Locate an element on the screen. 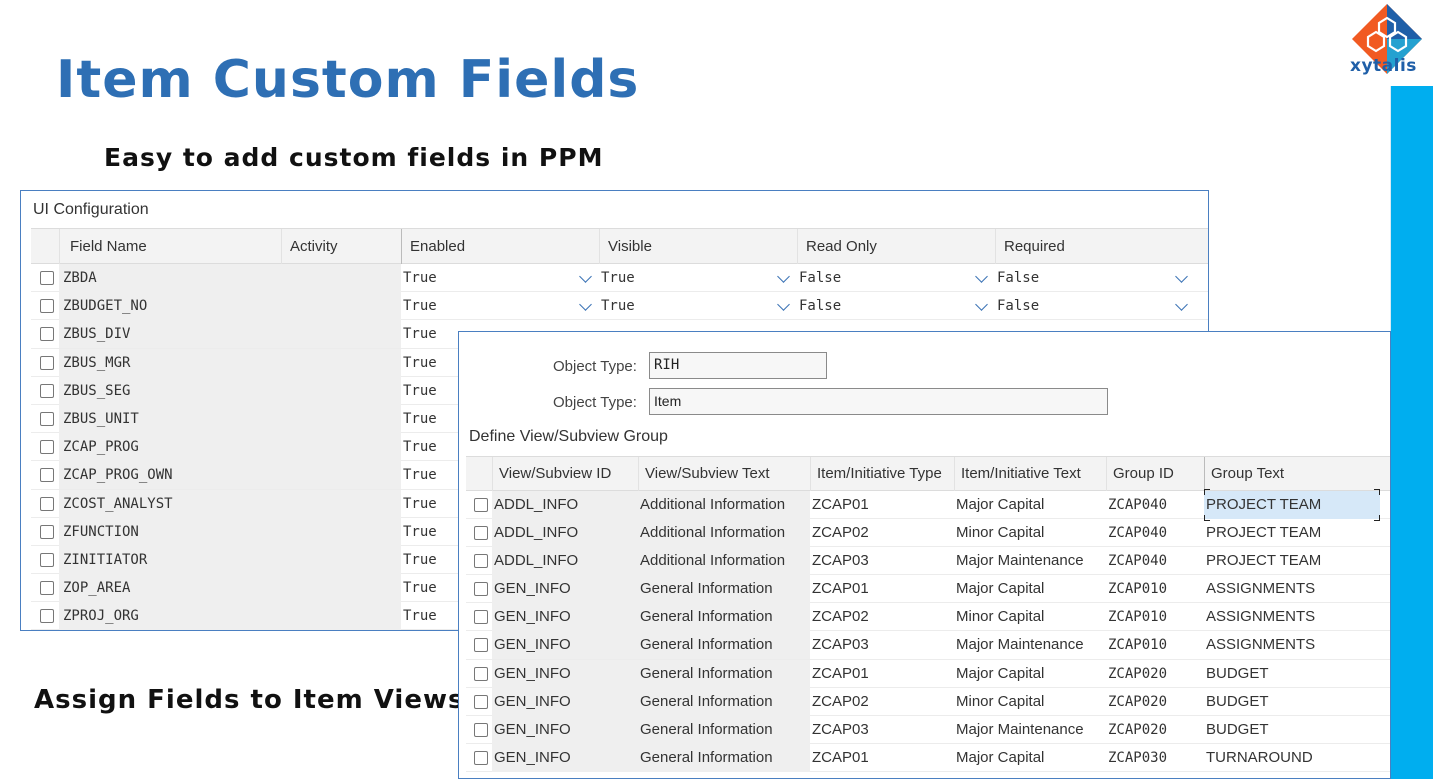  field-name-cell: ZCOST_ANALYST is located at coordinates (170, 503).